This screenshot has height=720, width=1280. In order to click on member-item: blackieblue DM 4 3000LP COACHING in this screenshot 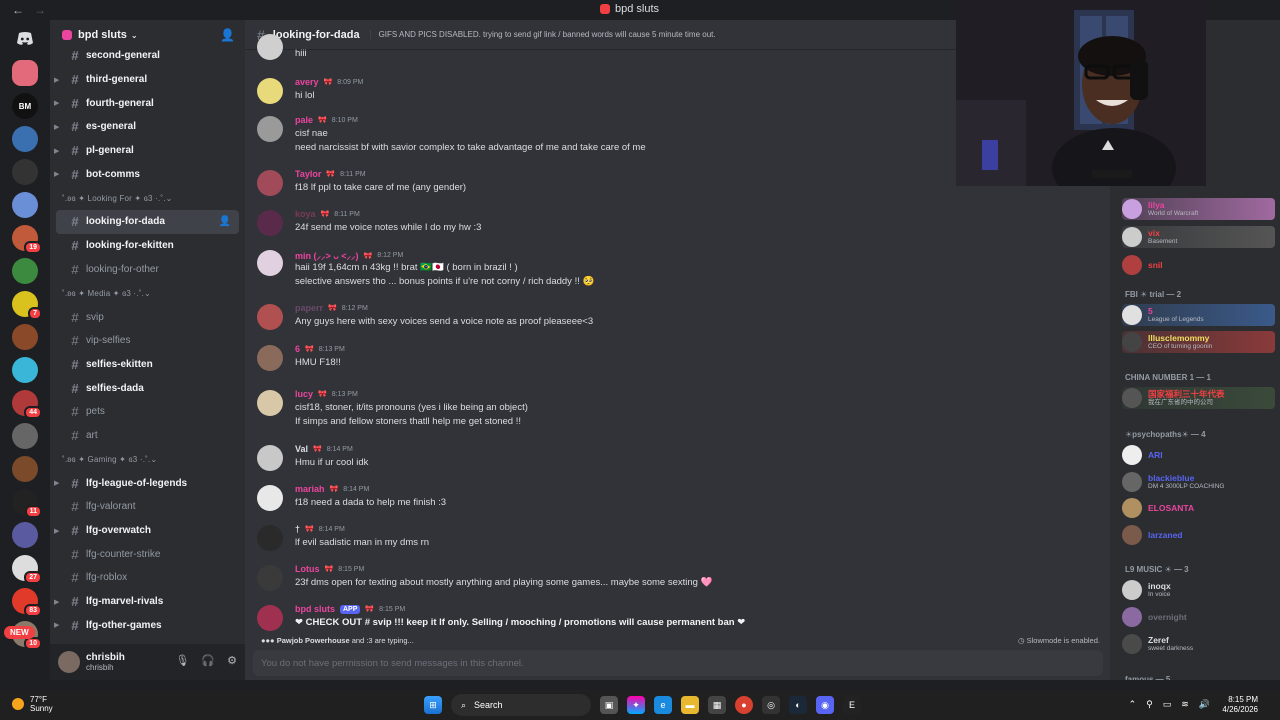, I will do `click(1198, 482)`.